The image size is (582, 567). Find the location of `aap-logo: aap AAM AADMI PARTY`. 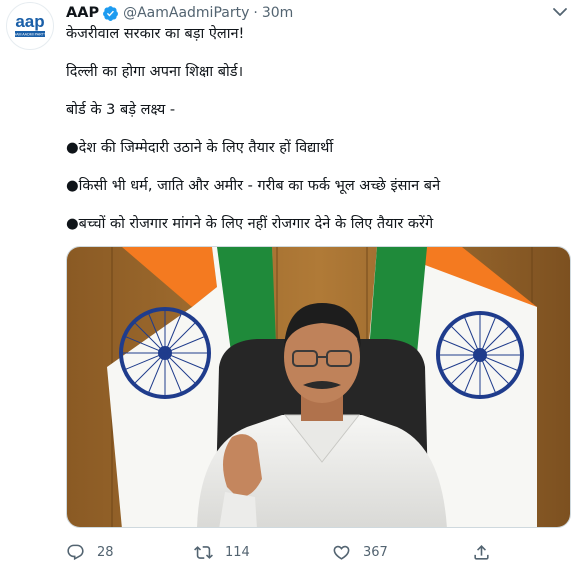

aap-logo: aap AAM AADMI PARTY is located at coordinates (30, 24).